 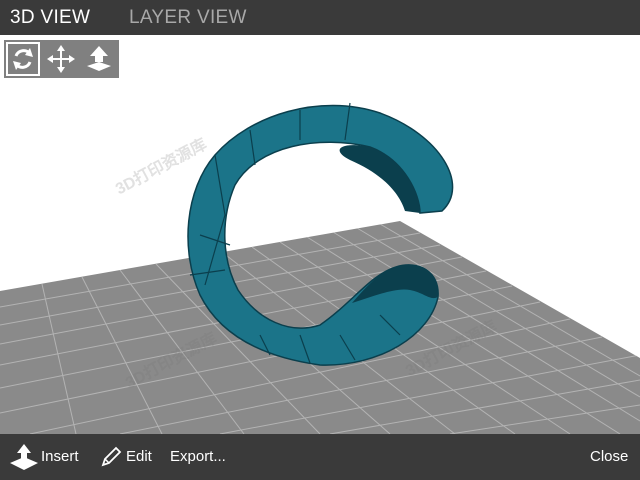 I want to click on rotate-button, so click(x=23, y=59).